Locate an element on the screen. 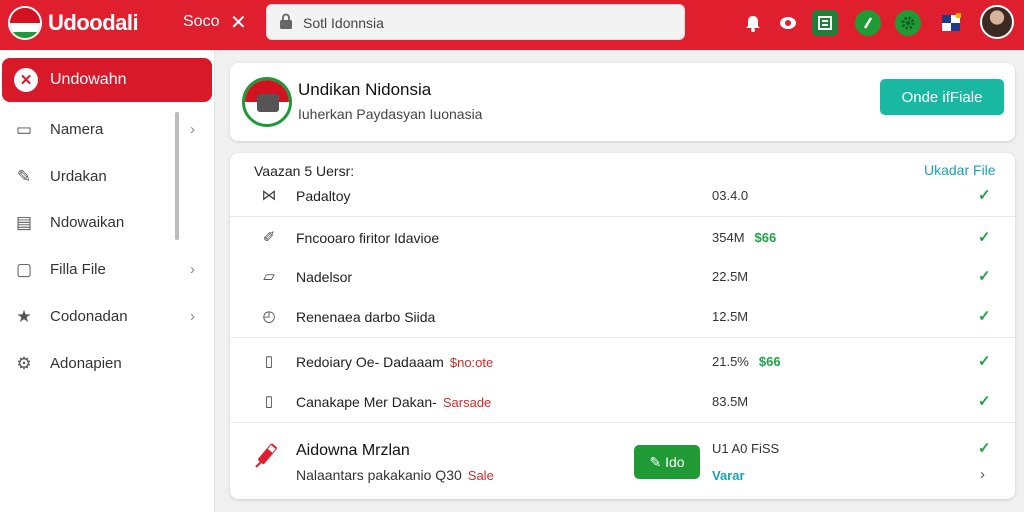 The image size is (1024, 512). eye-icon is located at coordinates (788, 23).